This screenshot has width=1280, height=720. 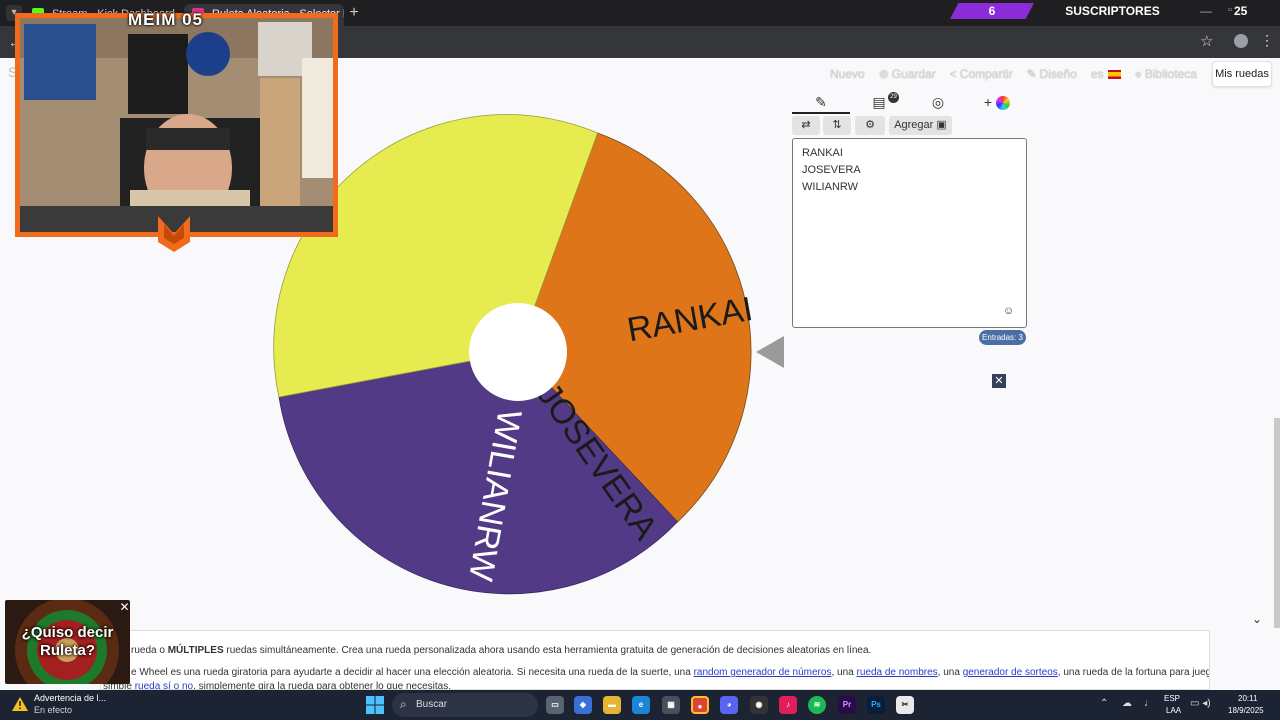 I want to click on image-icon: ▣, so click(x=941, y=125).